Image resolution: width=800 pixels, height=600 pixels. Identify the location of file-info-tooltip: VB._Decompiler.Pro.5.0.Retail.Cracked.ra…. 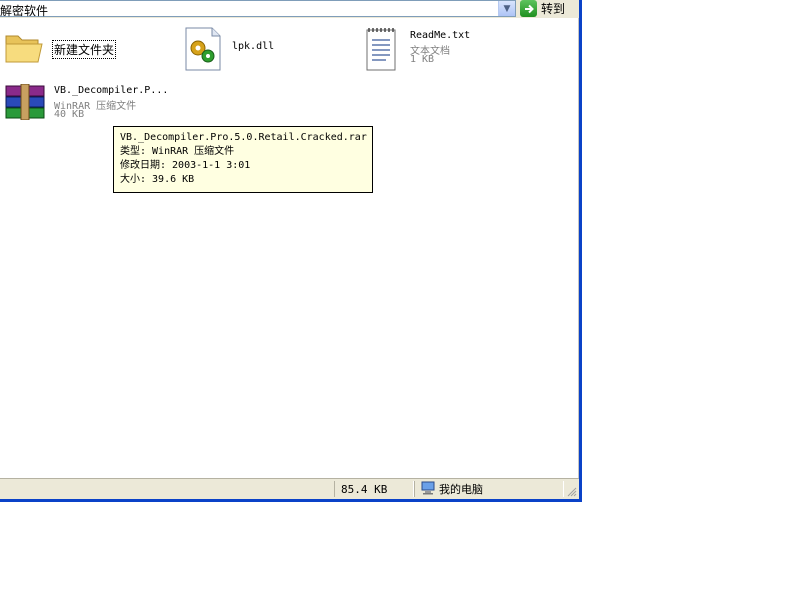
(243, 159).